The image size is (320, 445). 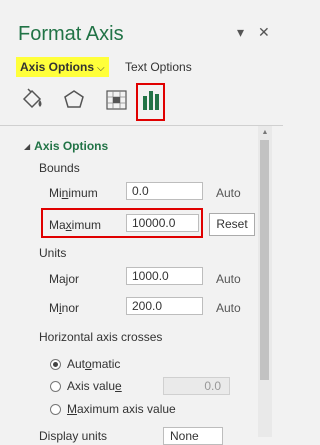 What do you see at coordinates (71, 34) in the screenshot?
I see `panel-title: Format Axis` at bounding box center [71, 34].